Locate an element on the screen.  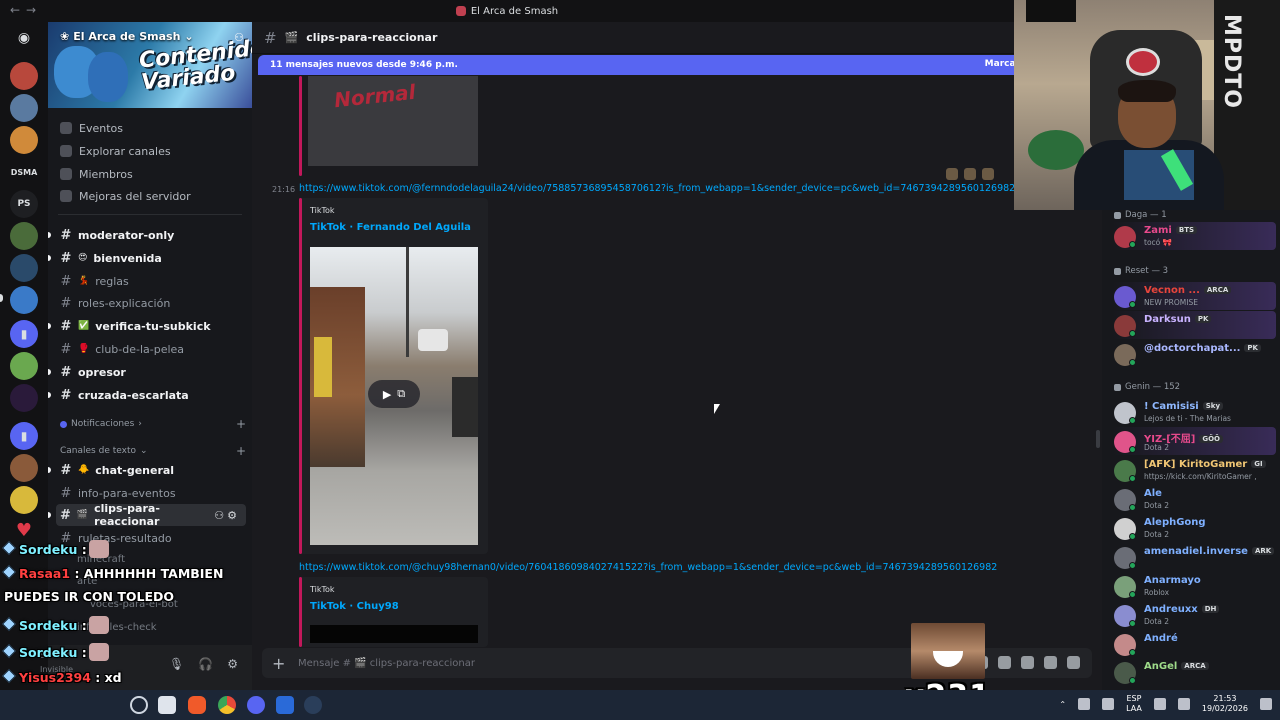
sticker-icon is located at coordinates (1027, 662).